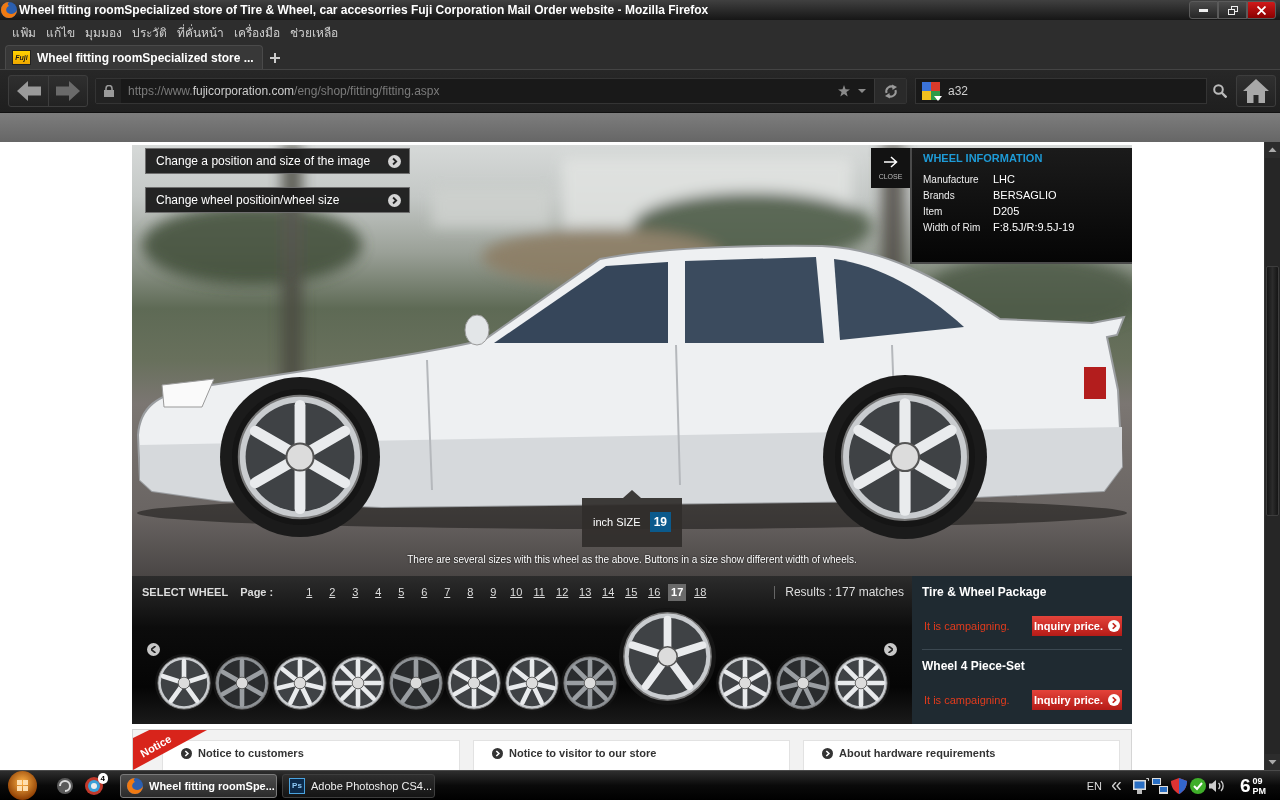 The width and height of the screenshot is (1280, 800). I want to click on notice-link: Notice to visitor to our store, so click(583, 753).